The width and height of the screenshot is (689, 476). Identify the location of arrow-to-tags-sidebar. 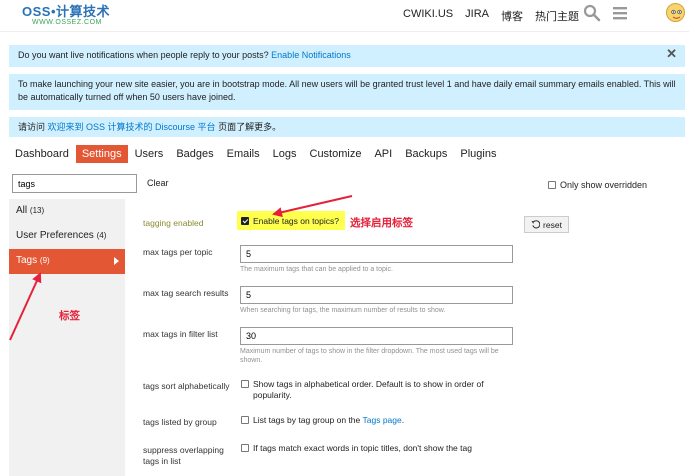
(25, 306).